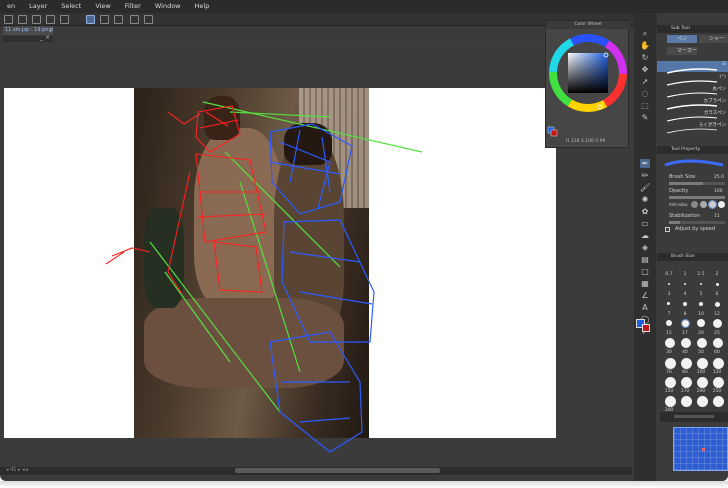  Describe the element at coordinates (685, 372) in the screenshot. I see `brush-size-option: 80` at that location.